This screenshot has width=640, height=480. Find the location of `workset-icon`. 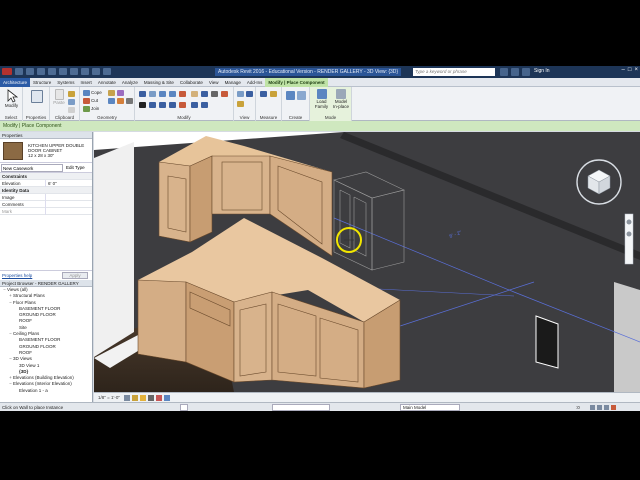

workset-icon is located at coordinates (184, 407).